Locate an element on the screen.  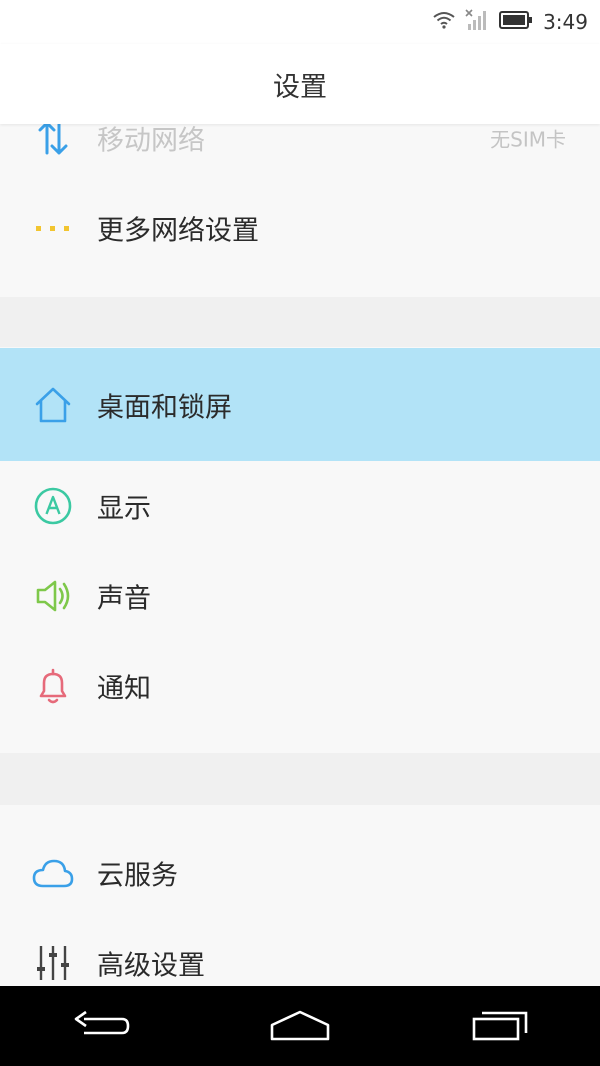
settings-item-label: 通知 is located at coordinates (124, 689).